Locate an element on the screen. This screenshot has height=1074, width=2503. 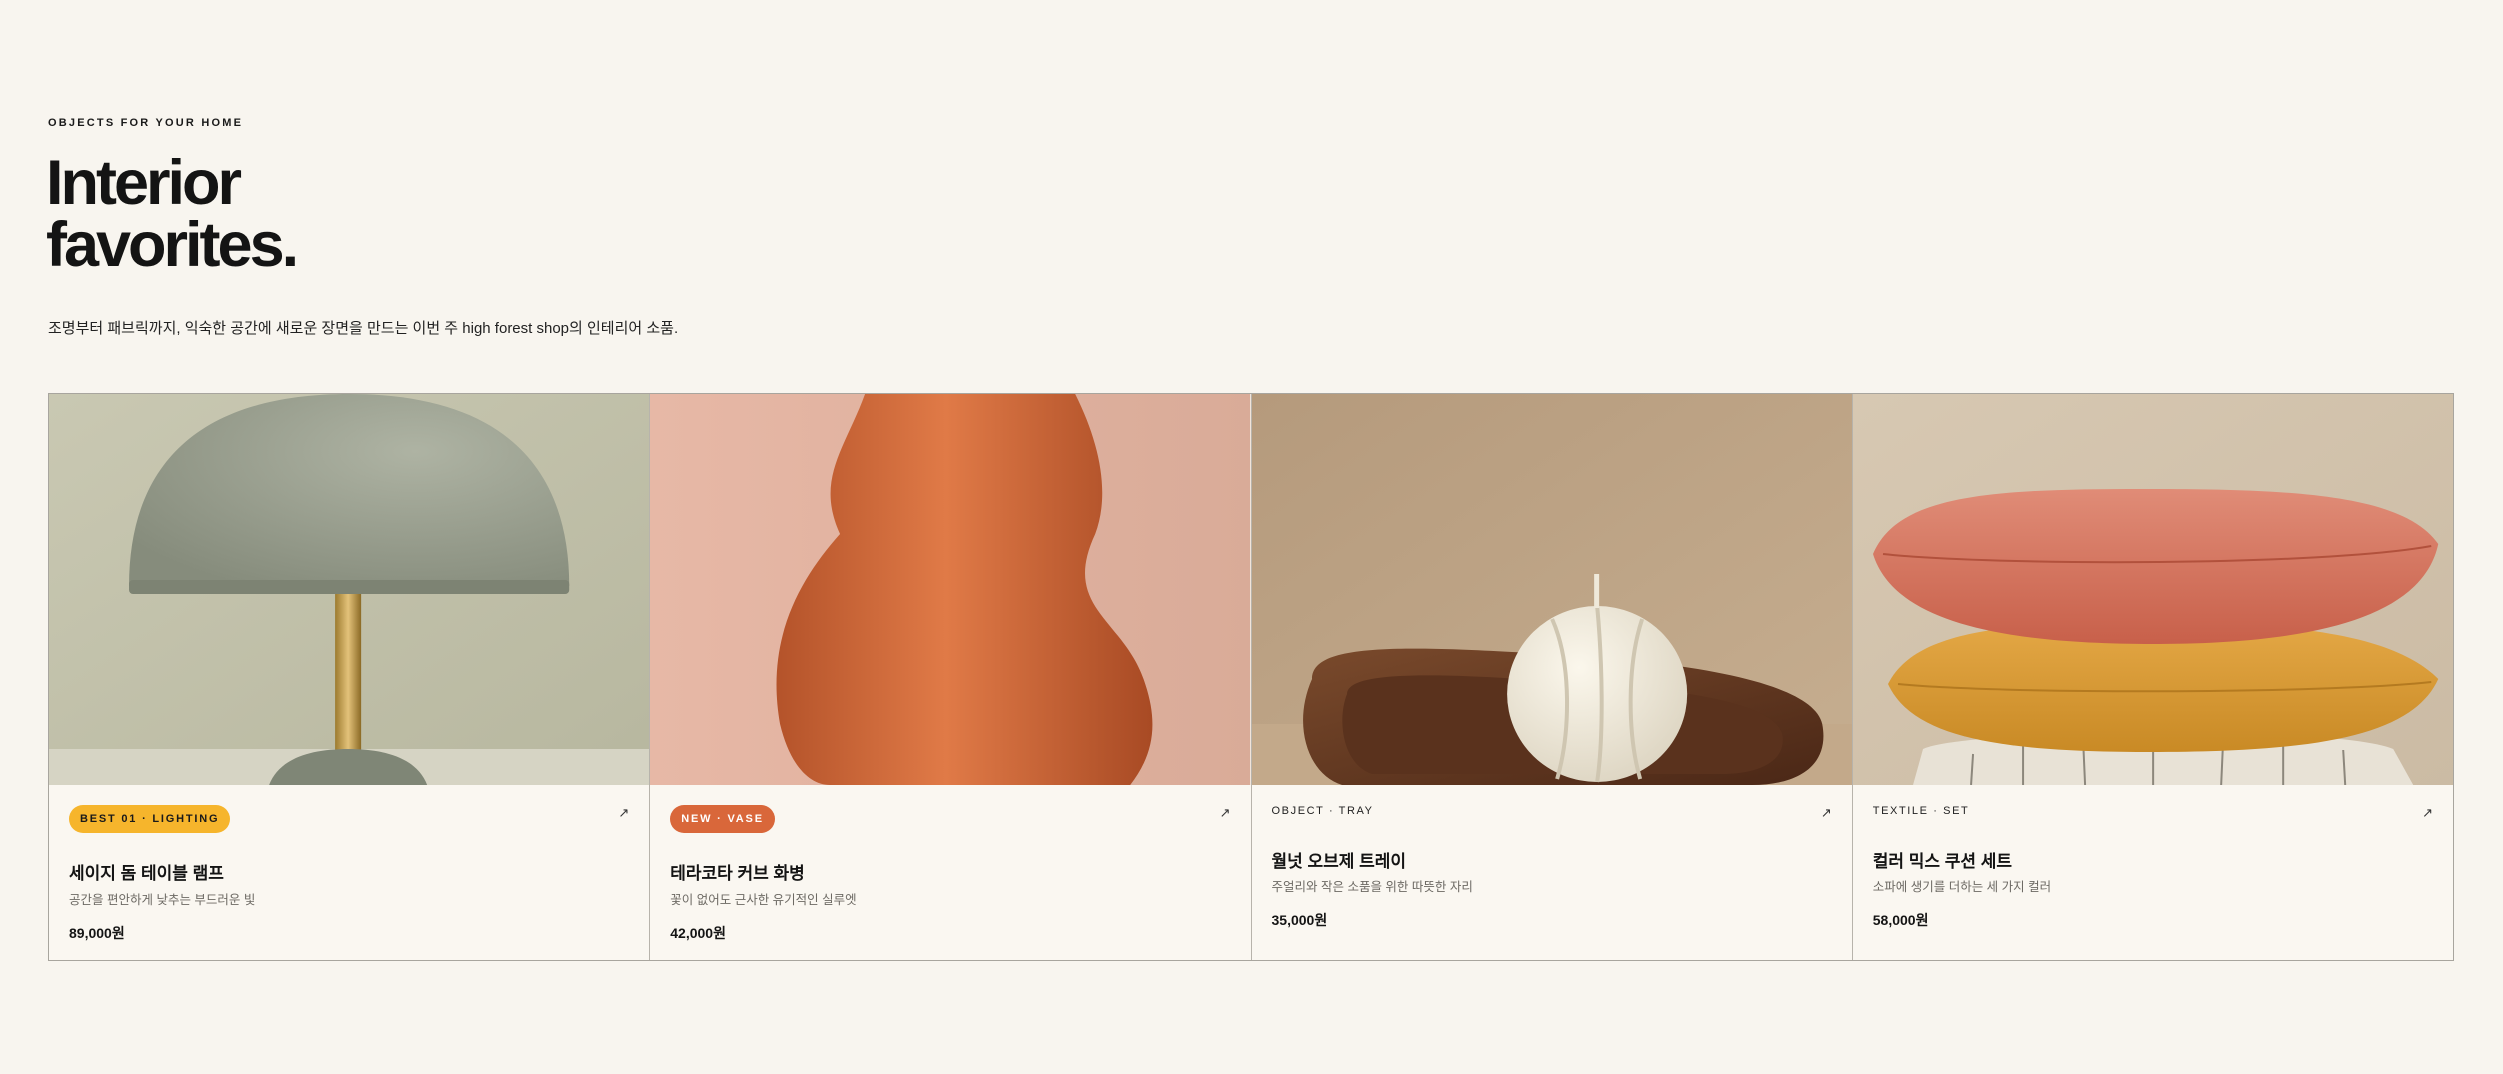
product-name: 컬러 믹스 쿠션 세트 is located at coordinates (1942, 859).